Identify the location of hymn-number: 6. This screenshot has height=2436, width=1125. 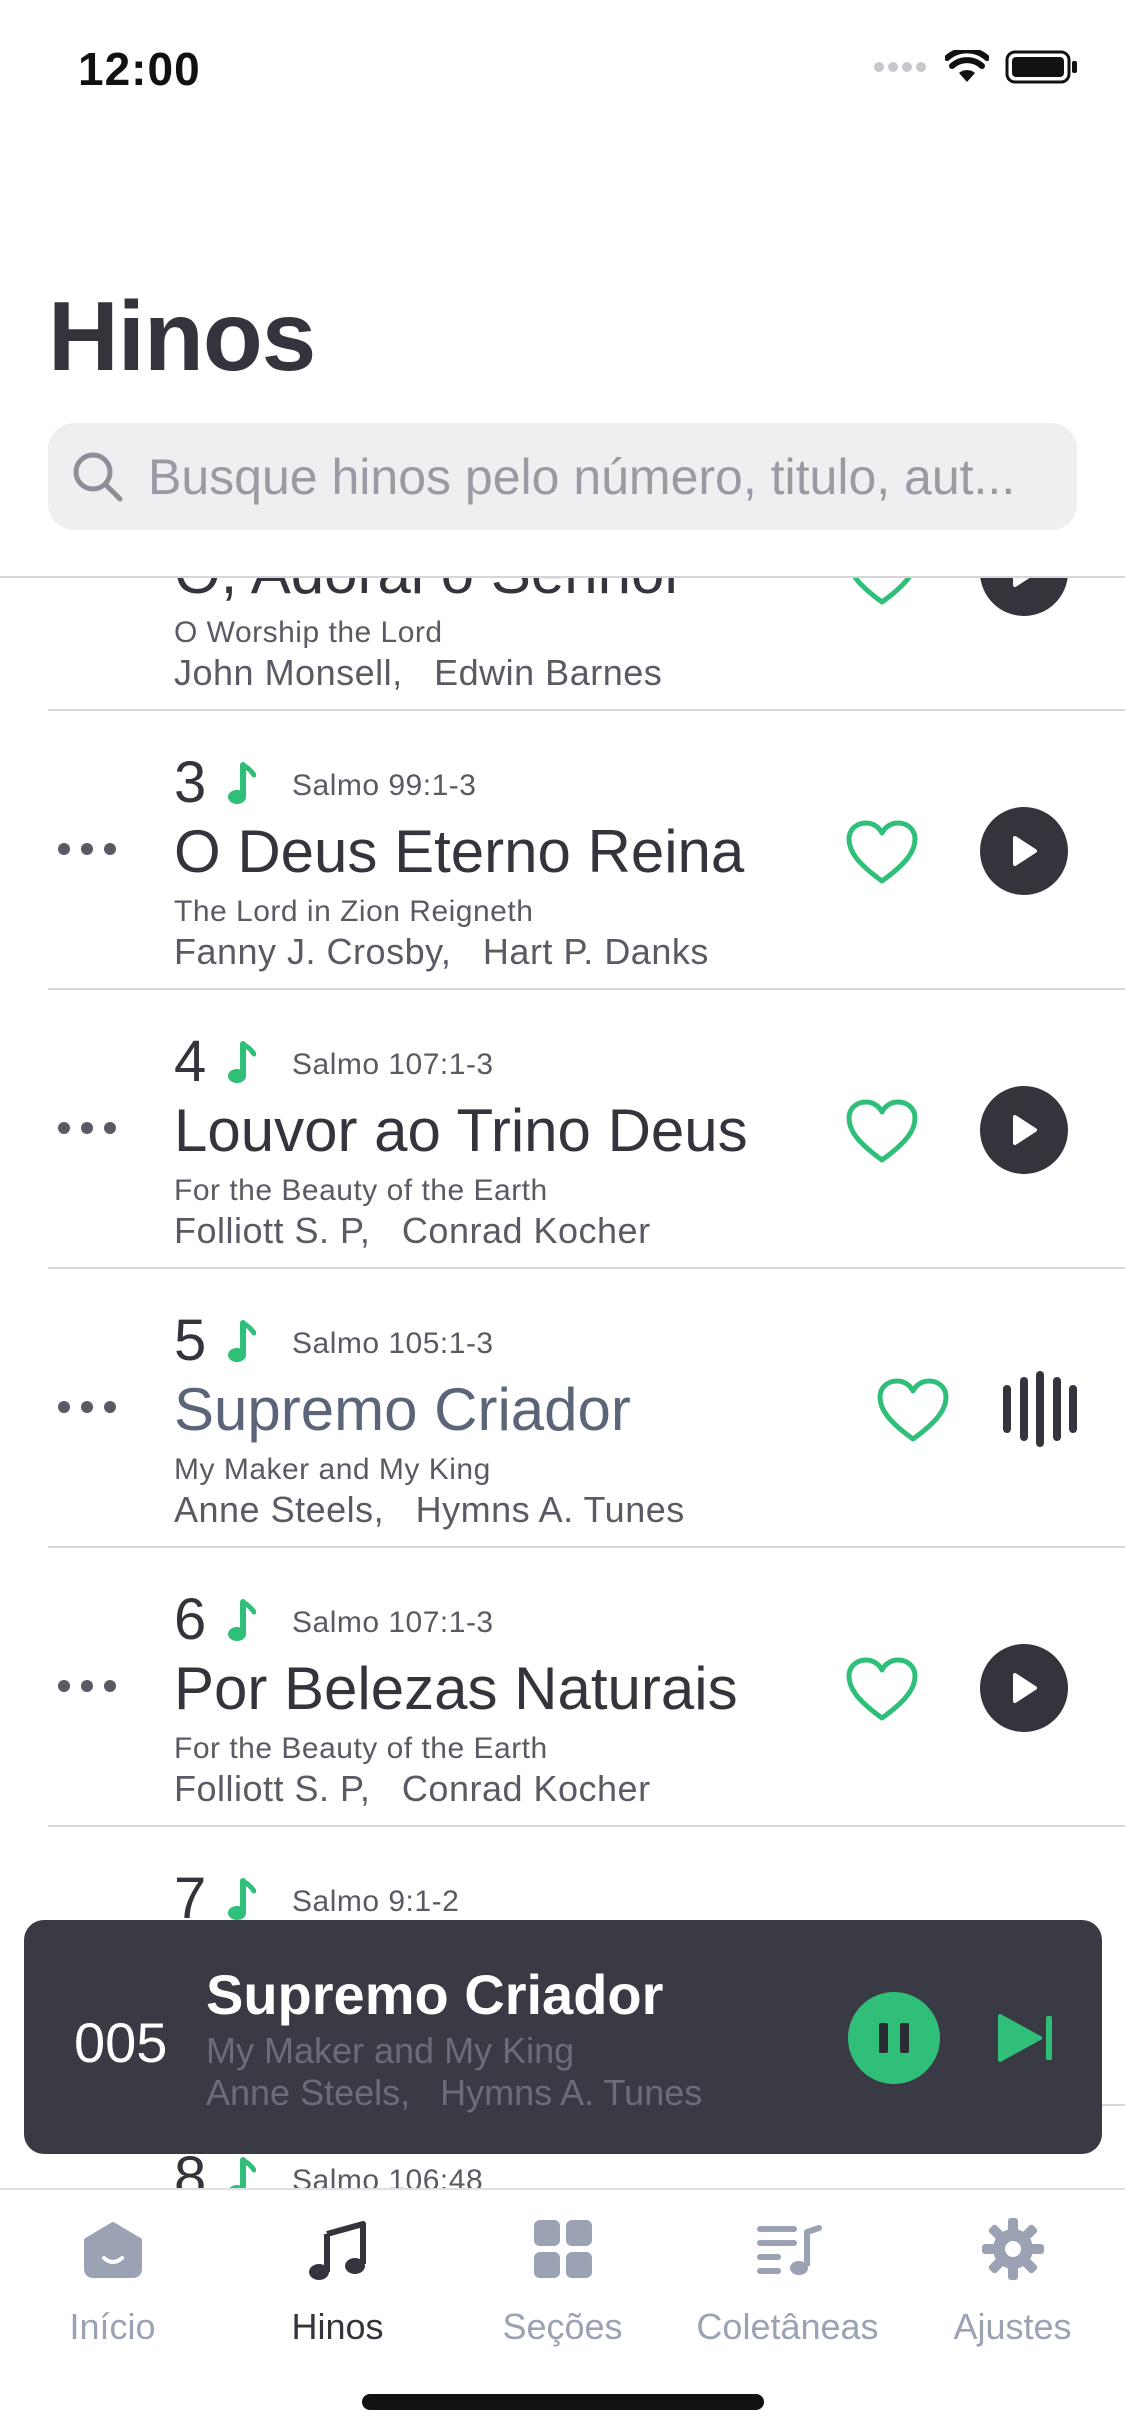
(190, 1619).